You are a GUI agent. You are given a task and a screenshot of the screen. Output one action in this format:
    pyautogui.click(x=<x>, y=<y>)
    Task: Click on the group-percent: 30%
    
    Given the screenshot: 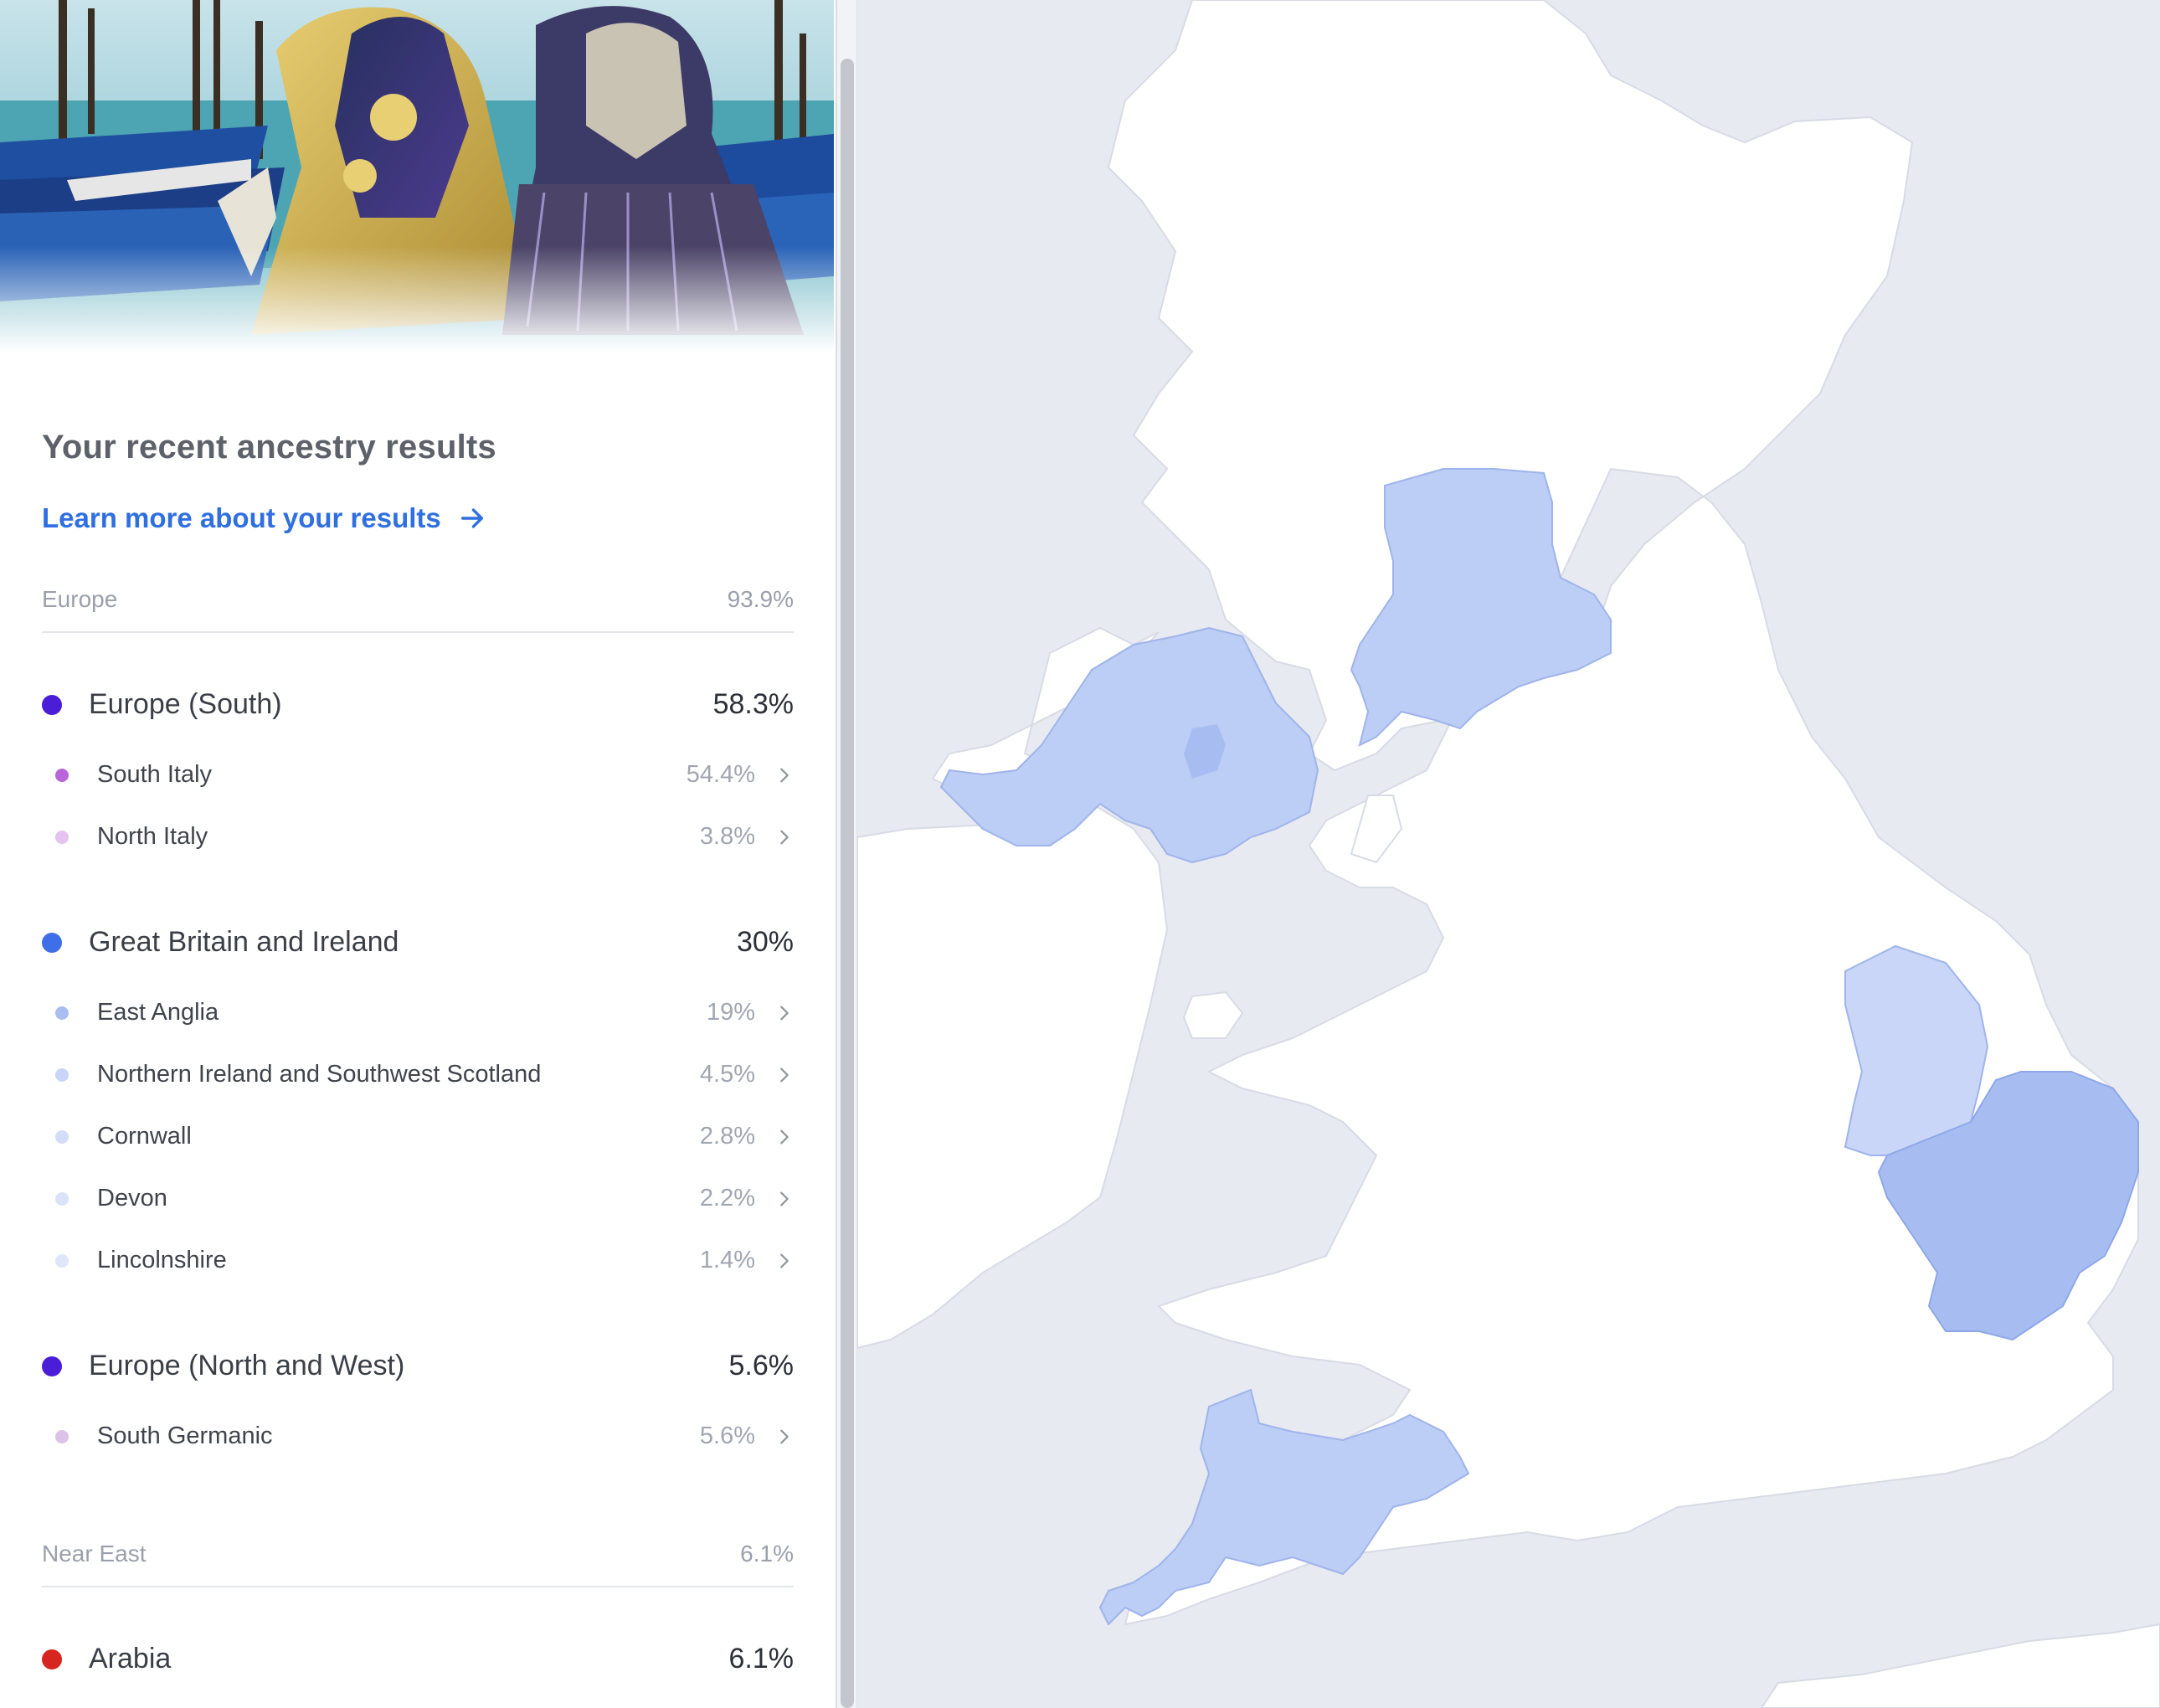 What is the action you would take?
    pyautogui.click(x=765, y=942)
    